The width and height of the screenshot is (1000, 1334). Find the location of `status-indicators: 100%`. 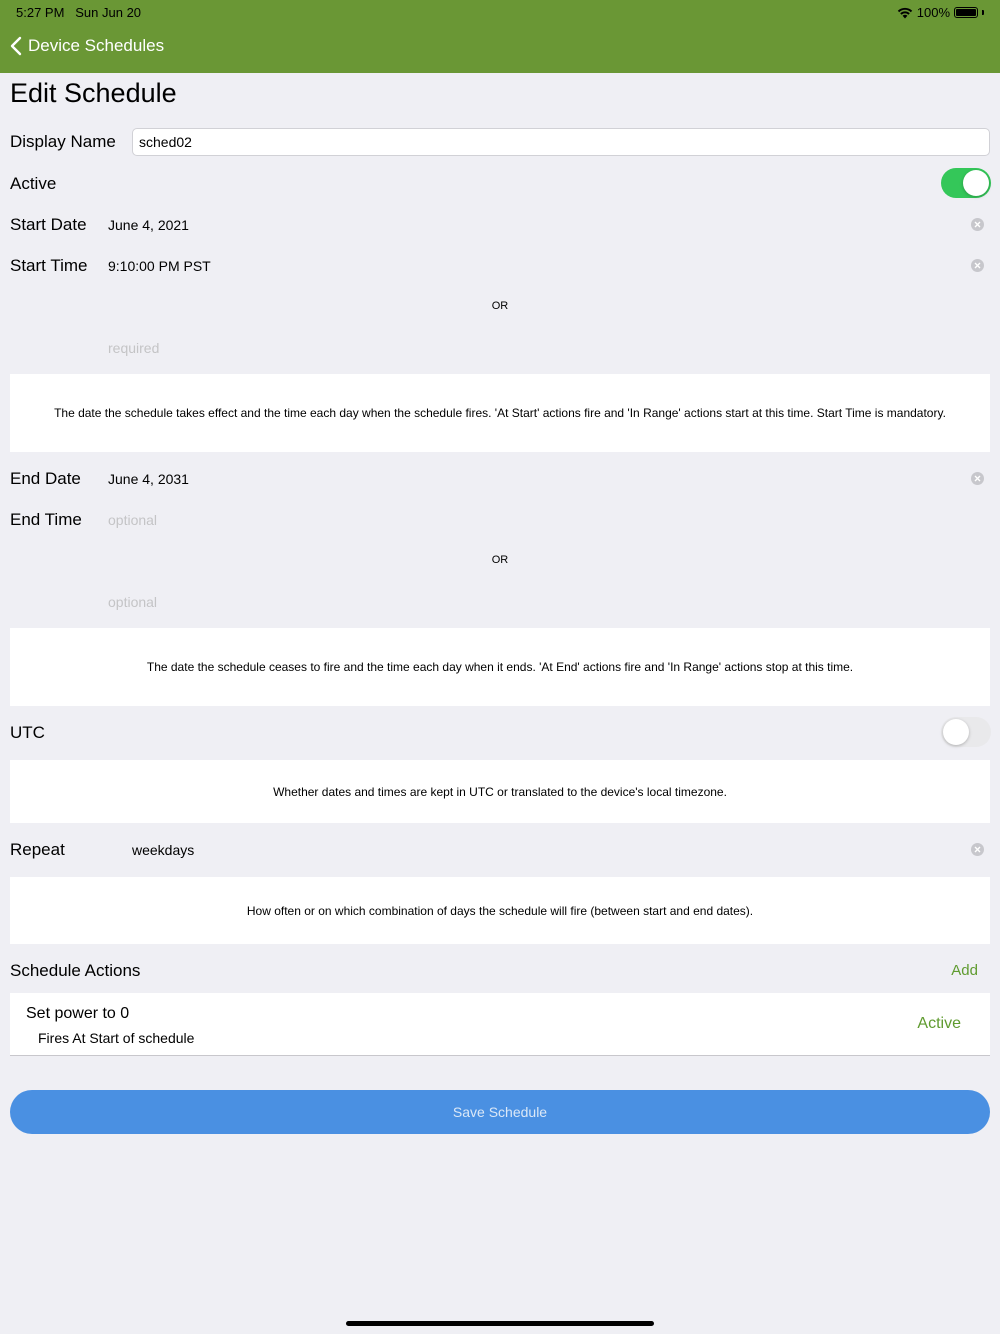

status-indicators: 100% is located at coordinates (940, 12).